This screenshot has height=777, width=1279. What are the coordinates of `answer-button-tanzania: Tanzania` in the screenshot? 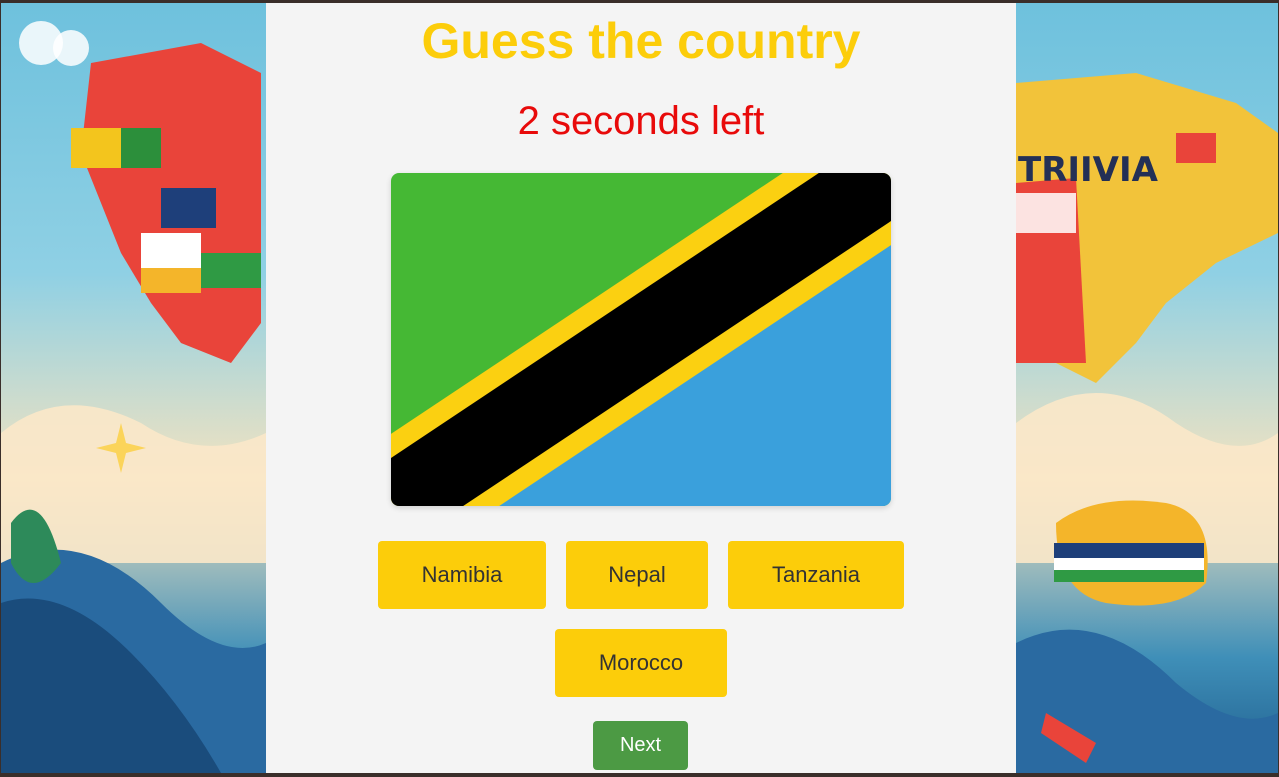 It's located at (816, 575).